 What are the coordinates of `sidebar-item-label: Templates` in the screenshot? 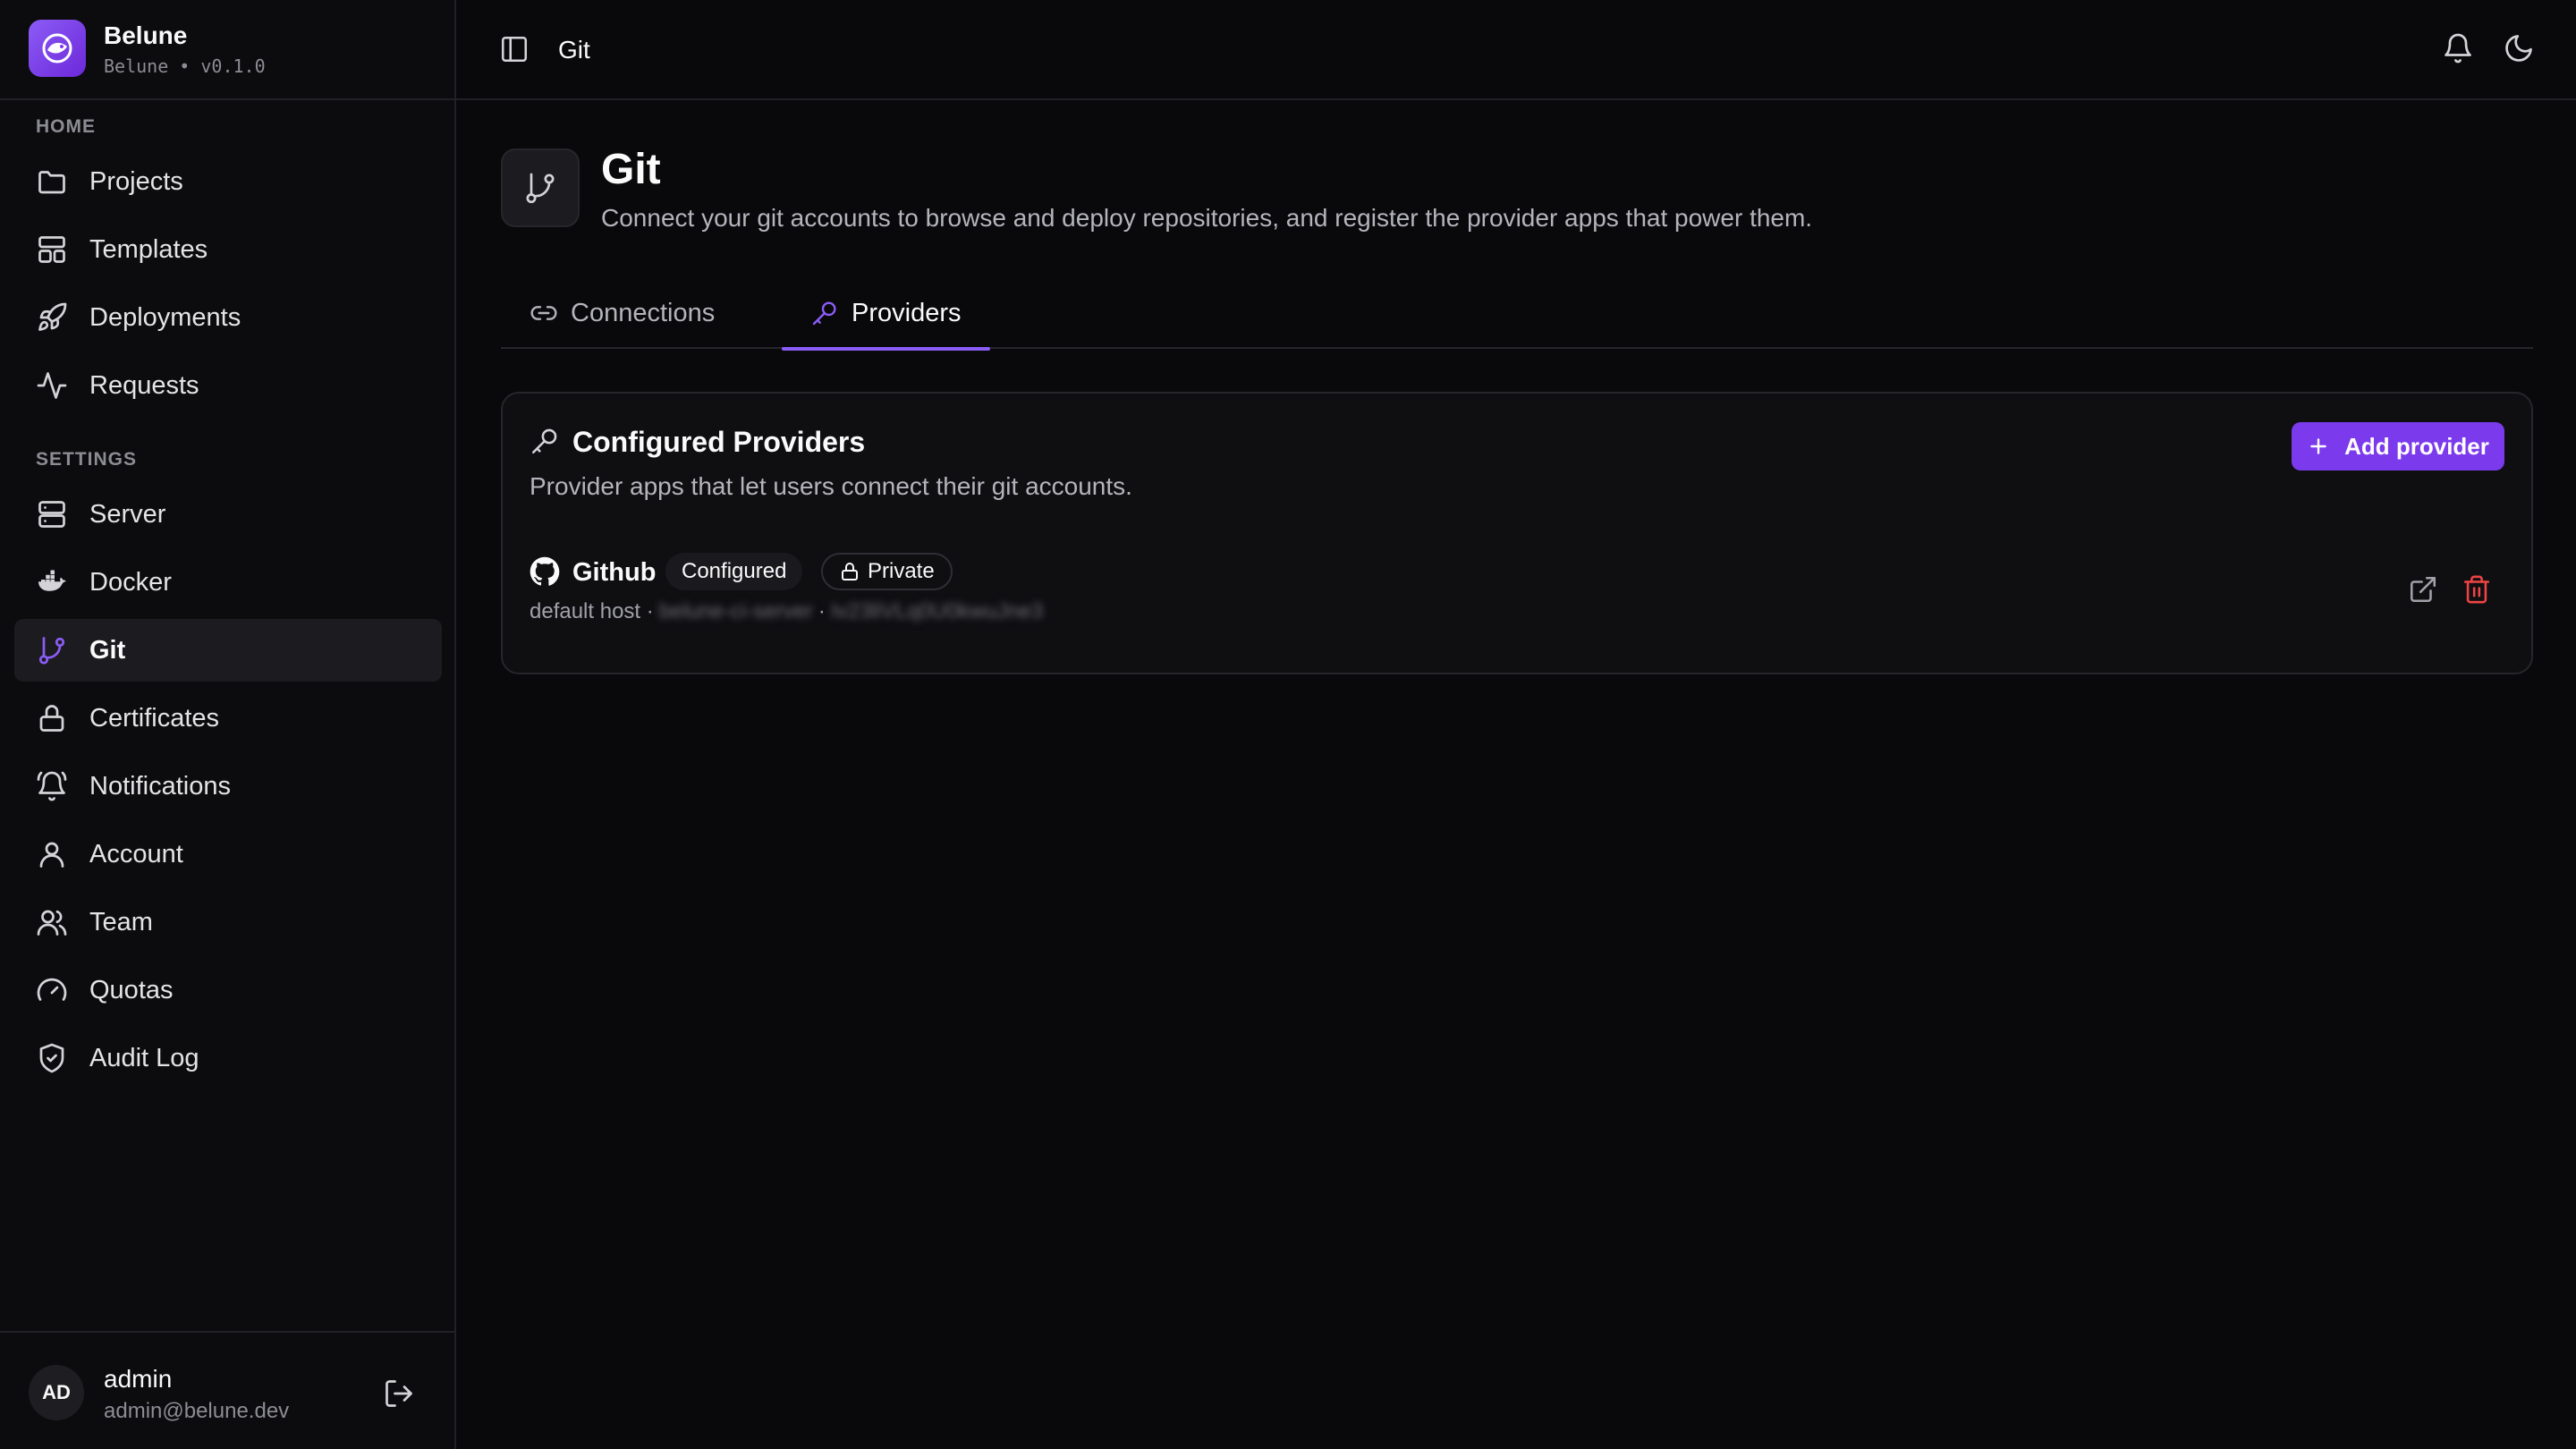 It's located at (148, 249).